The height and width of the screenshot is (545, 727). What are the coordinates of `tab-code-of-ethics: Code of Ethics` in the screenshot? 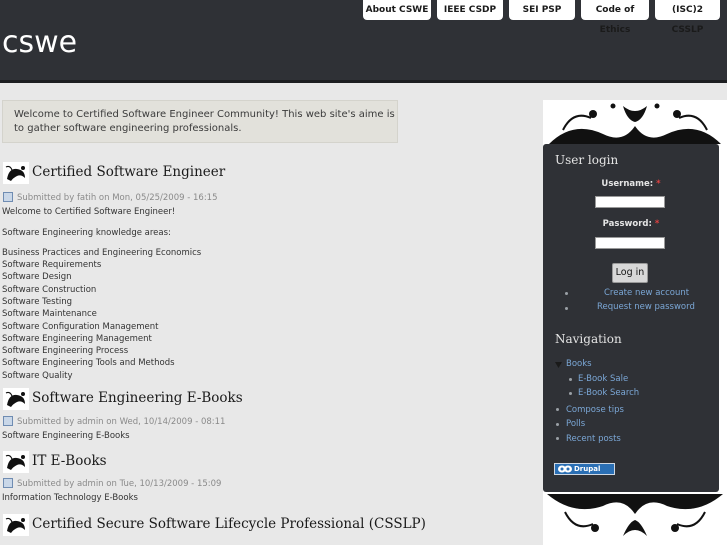 It's located at (615, 17).